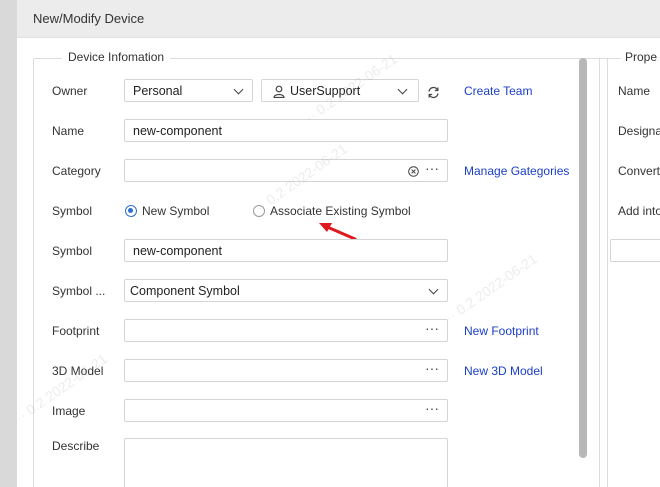 The width and height of the screenshot is (660, 487). I want to click on owner-select: Personal, so click(188, 90).